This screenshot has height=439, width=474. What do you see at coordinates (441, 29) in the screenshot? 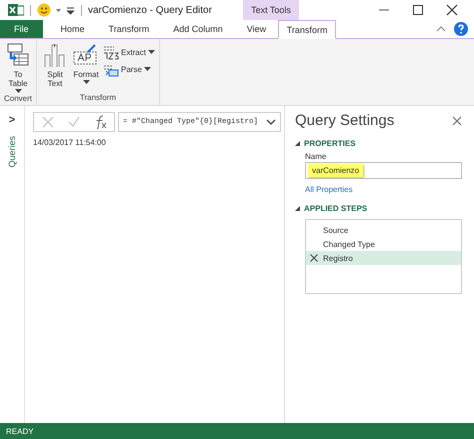
I see `collapse-ribbon-icon` at bounding box center [441, 29].